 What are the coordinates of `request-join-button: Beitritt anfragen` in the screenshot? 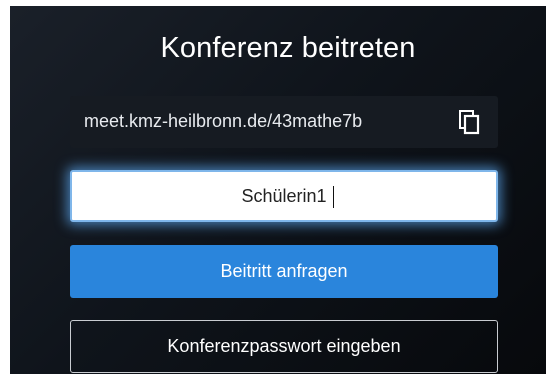 It's located at (284, 271).